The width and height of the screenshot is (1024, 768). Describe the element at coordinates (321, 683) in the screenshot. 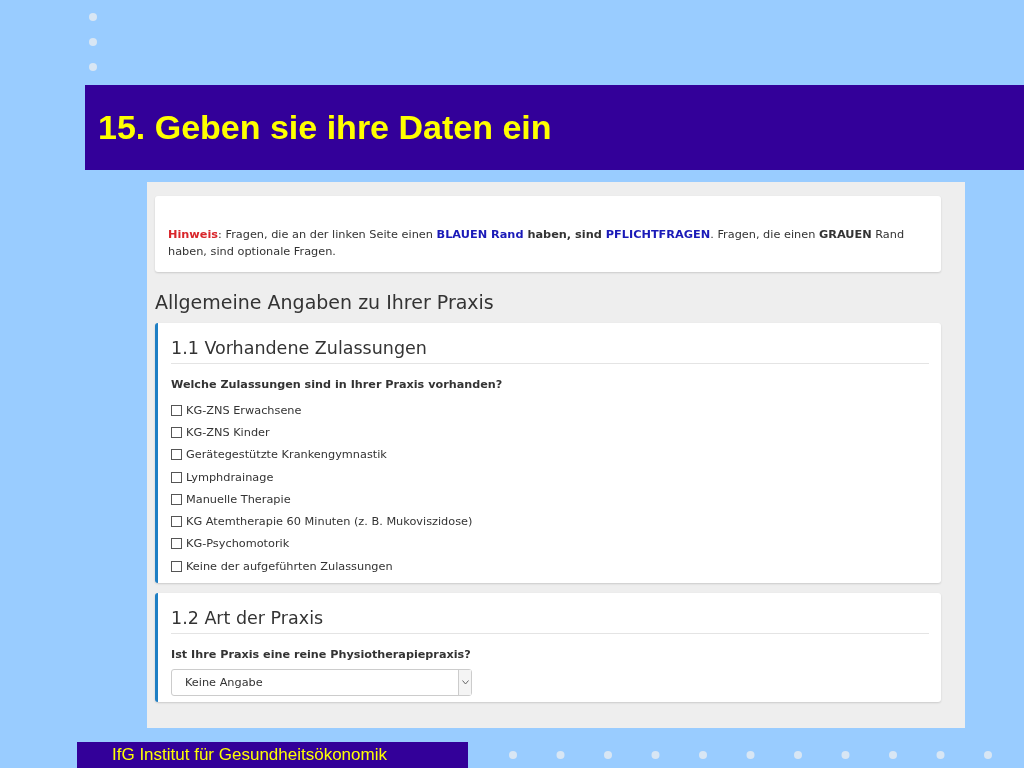

I see `dropdown-field: Keine Angabe` at that location.